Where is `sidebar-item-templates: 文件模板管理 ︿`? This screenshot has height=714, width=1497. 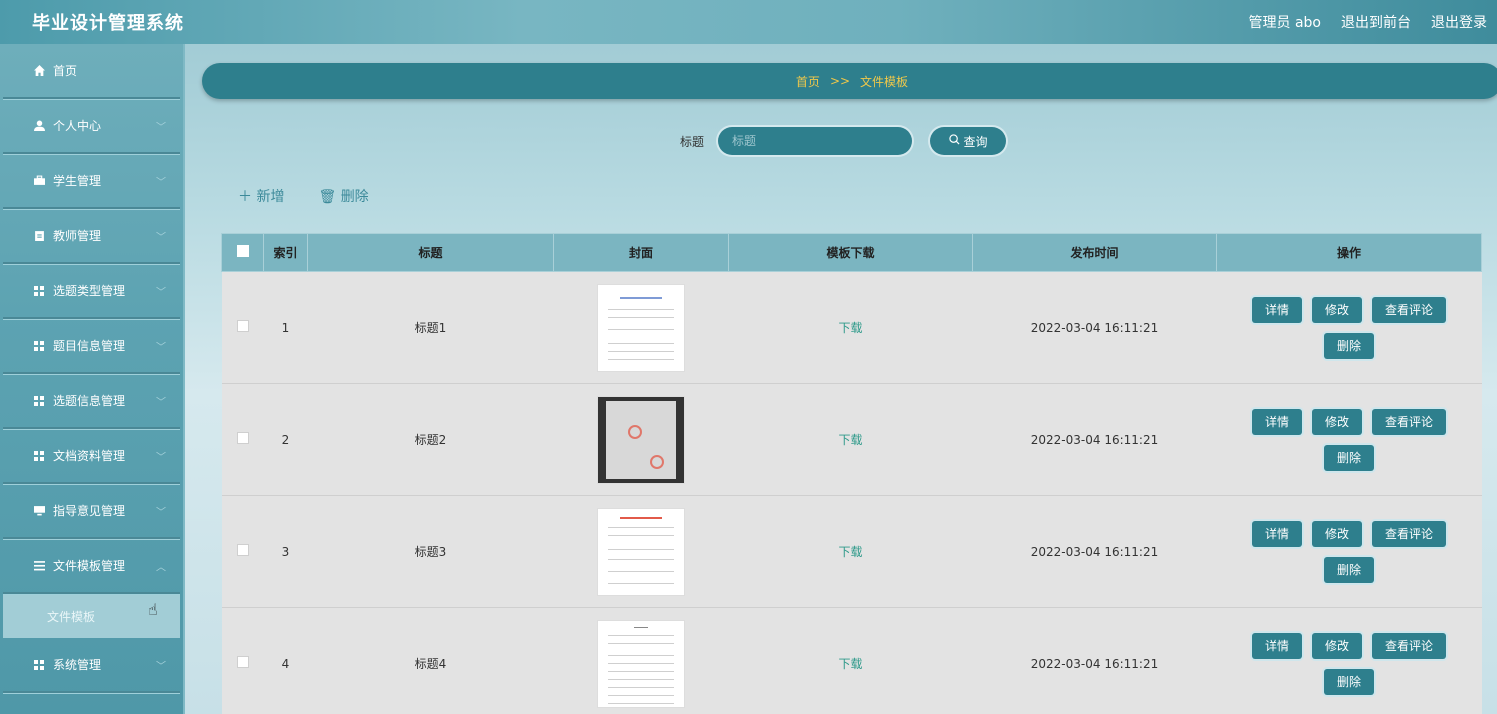 sidebar-item-templates: 文件模板管理 ︿ is located at coordinates (91, 566).